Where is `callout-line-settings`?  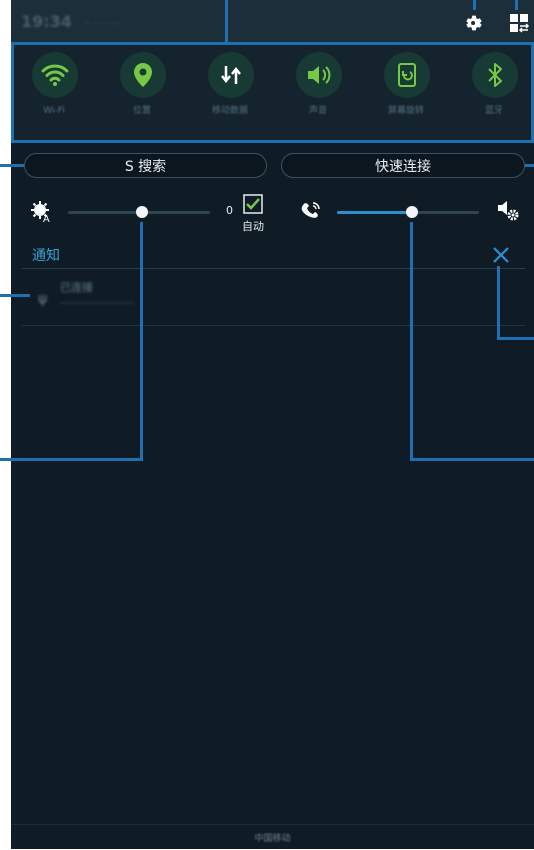 callout-line-settings is located at coordinates (474, 5).